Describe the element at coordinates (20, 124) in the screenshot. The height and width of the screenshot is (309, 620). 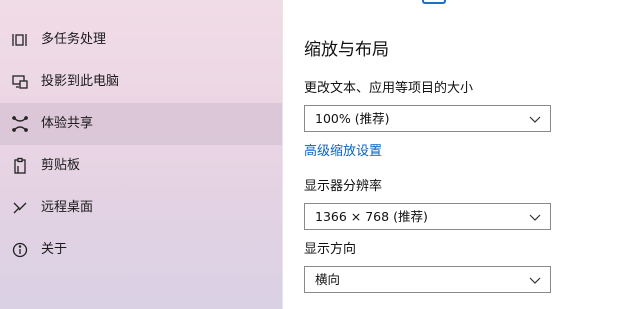
I see `shared-experiences-icon` at that location.